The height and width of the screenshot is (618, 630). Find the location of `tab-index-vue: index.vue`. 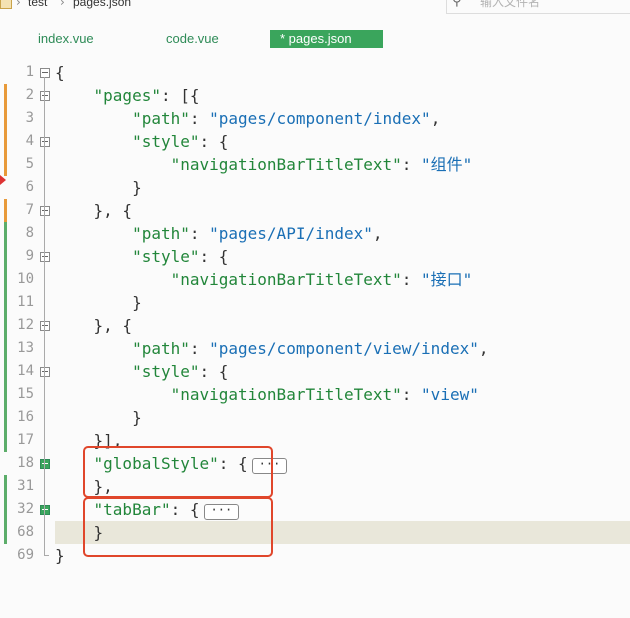

tab-index-vue: index.vue is located at coordinates (66, 39).